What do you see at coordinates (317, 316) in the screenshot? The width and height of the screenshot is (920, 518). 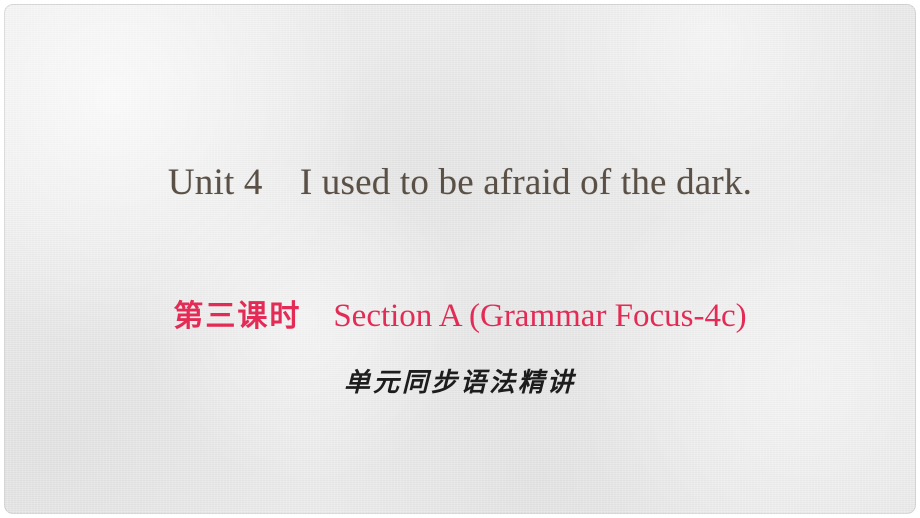 I see `section-heading-separator` at bounding box center [317, 316].